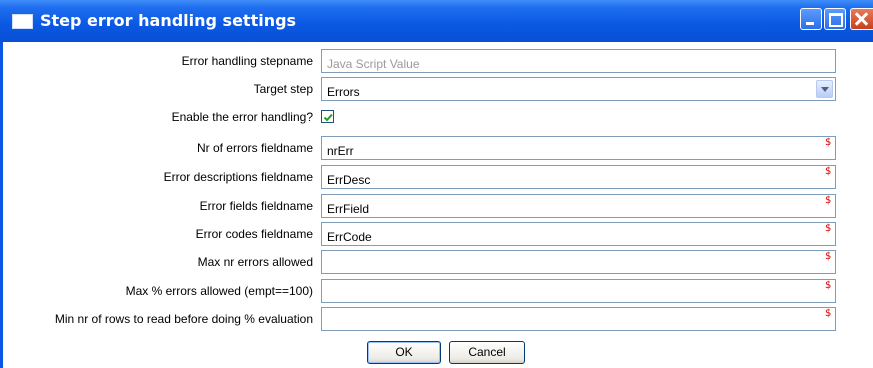  I want to click on close-button, so click(861, 19).